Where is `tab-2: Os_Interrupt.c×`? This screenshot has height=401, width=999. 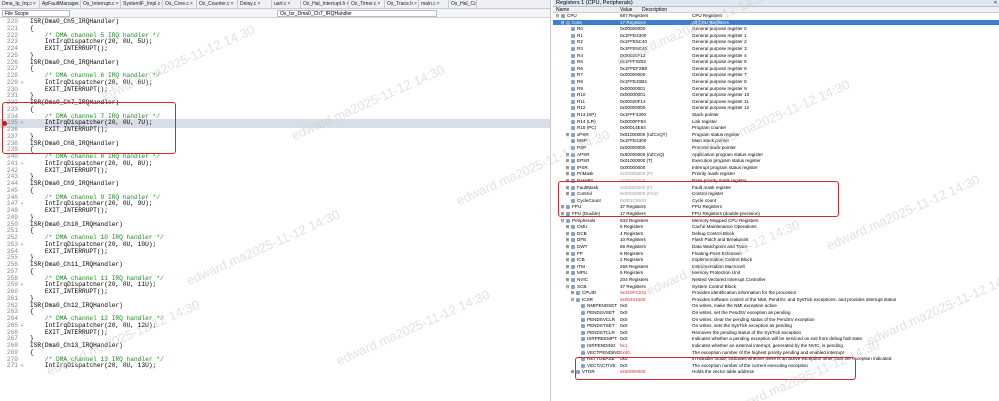
tab-2: Os_Interrupt.c× is located at coordinates (101, 4).